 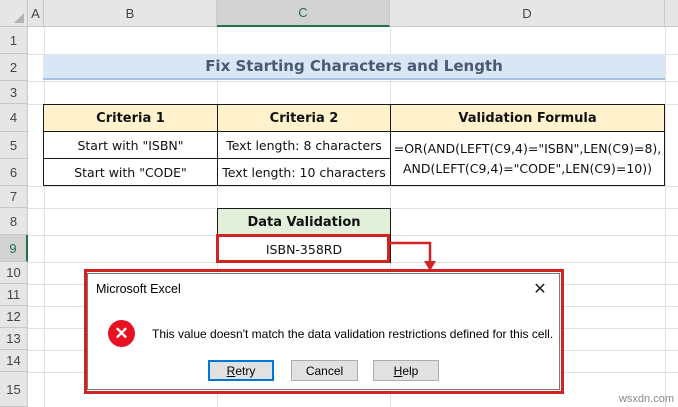 What do you see at coordinates (14, 295) in the screenshot?
I see `row-header-11: 11` at bounding box center [14, 295].